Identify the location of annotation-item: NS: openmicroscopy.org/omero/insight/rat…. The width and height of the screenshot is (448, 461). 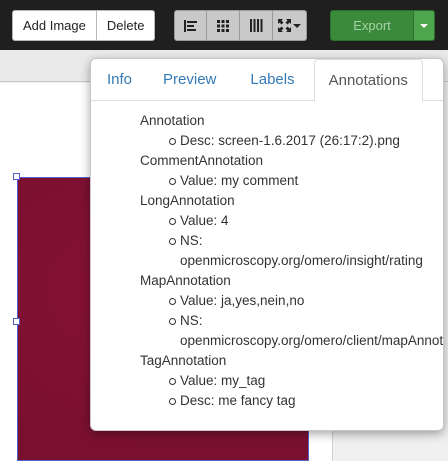
(291, 251).